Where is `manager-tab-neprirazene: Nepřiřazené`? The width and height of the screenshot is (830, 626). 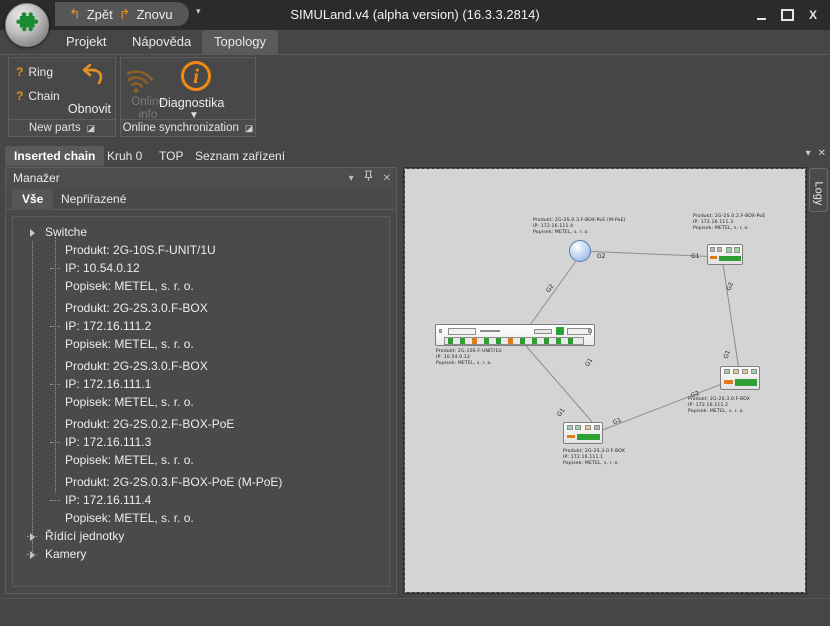
manager-tab-neprirazene: Nepřiřazené is located at coordinates (93, 199).